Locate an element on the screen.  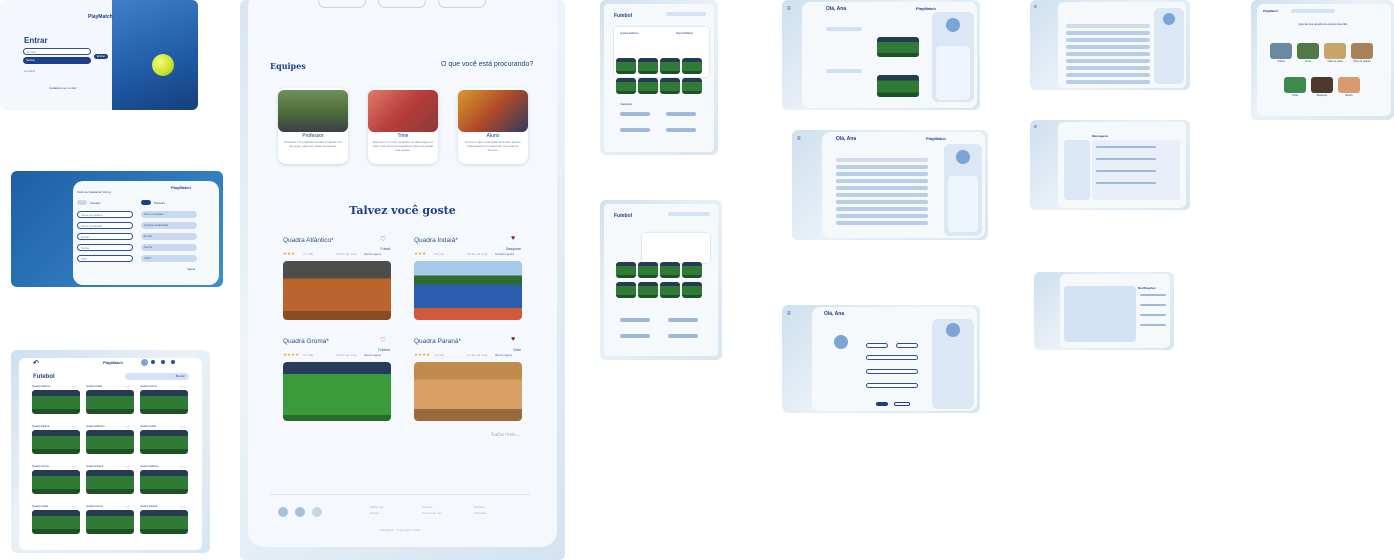
facebook-icon is located at coordinates (300, 512).